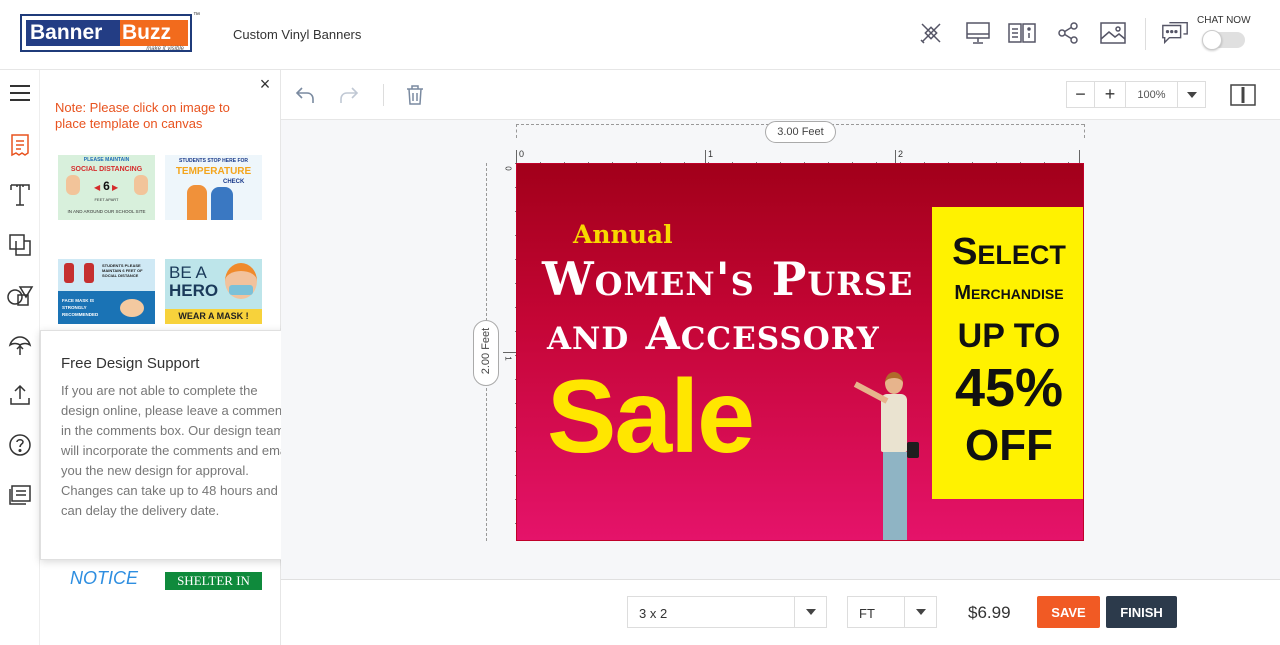  Describe the element at coordinates (415, 95) in the screenshot. I see `delete-trash-icon` at that location.